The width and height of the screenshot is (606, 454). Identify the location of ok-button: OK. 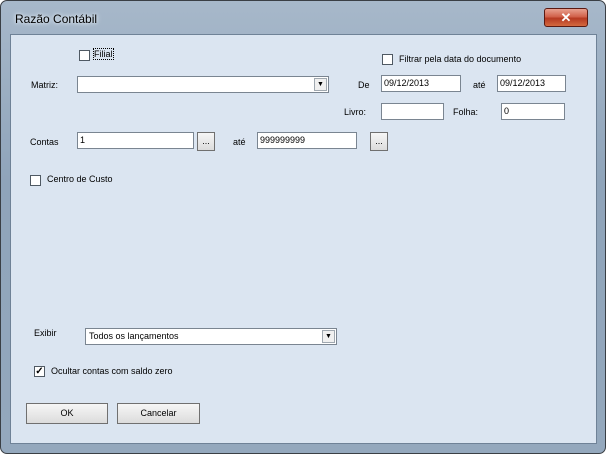
(67, 413).